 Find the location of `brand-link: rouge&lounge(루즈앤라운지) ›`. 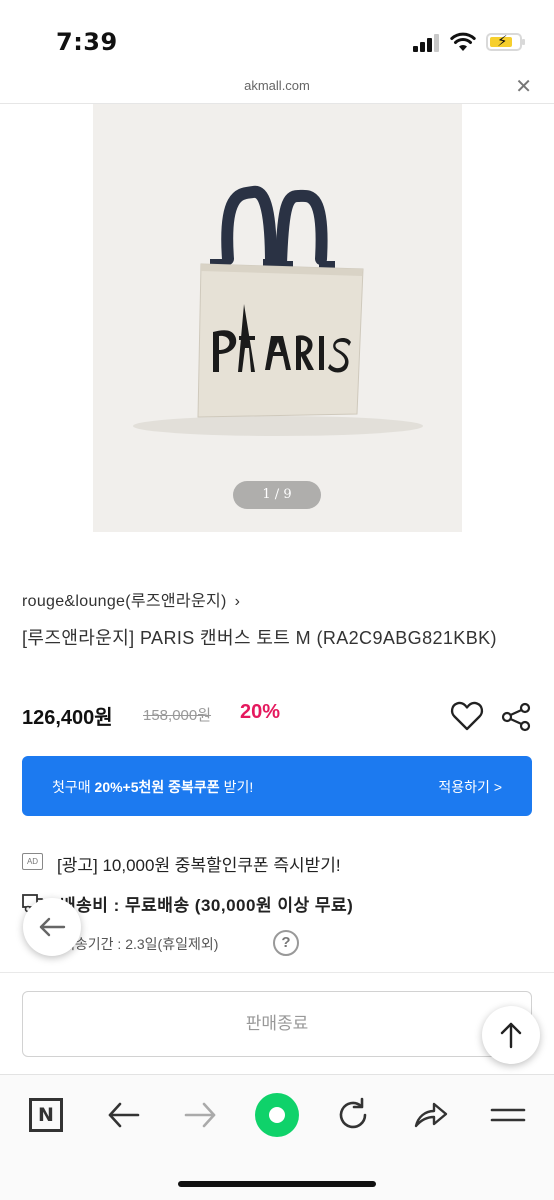

brand-link: rouge&lounge(루즈앤라운지) › is located at coordinates (131, 599).